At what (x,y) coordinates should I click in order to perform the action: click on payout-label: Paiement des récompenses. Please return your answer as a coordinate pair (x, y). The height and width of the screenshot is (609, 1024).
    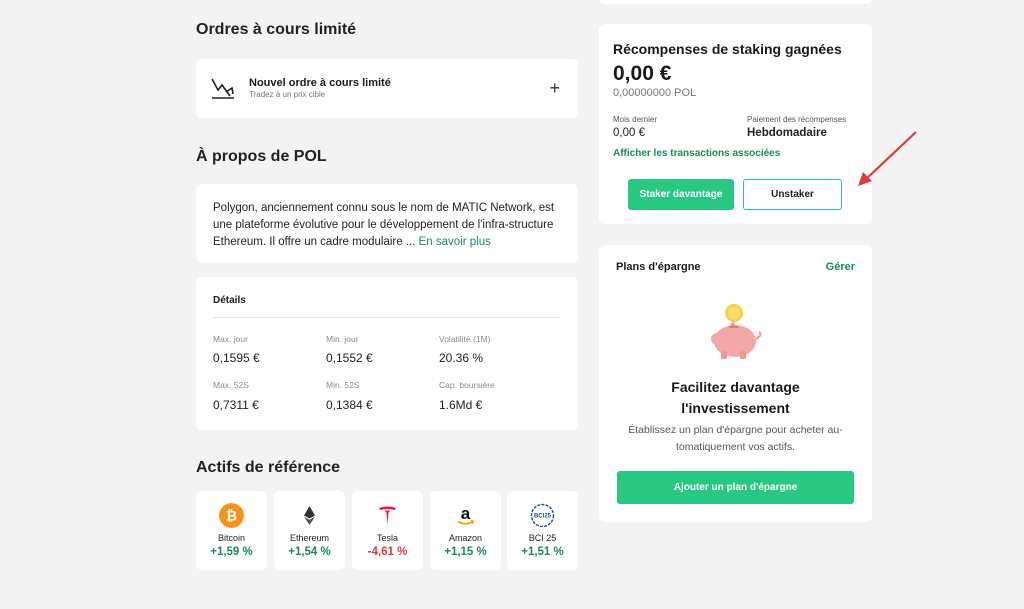
    Looking at the image, I should click on (797, 119).